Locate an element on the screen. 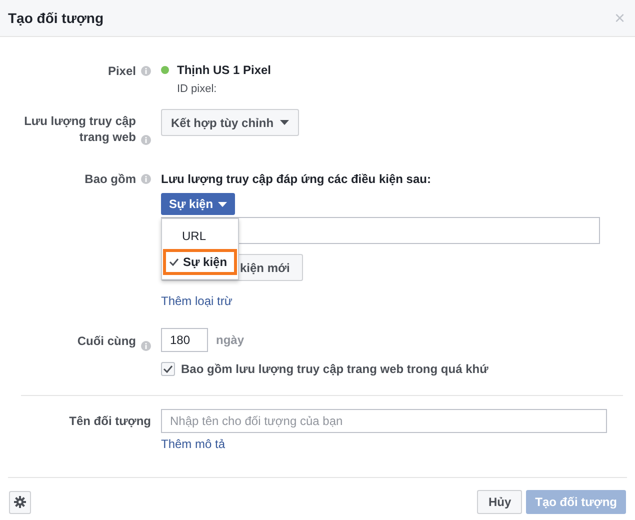 The height and width of the screenshot is (520, 635). pixel-name: Thịnh US 1 Pixel is located at coordinates (224, 70).